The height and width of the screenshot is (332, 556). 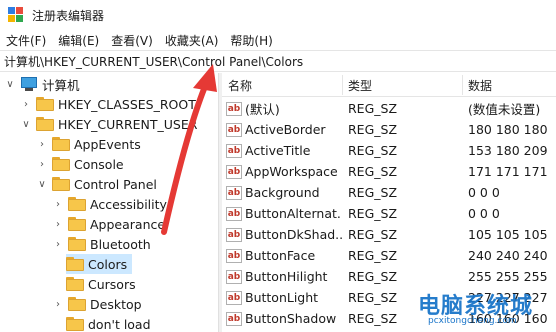 I want to click on value-name: (默认), so click(x=262, y=109).